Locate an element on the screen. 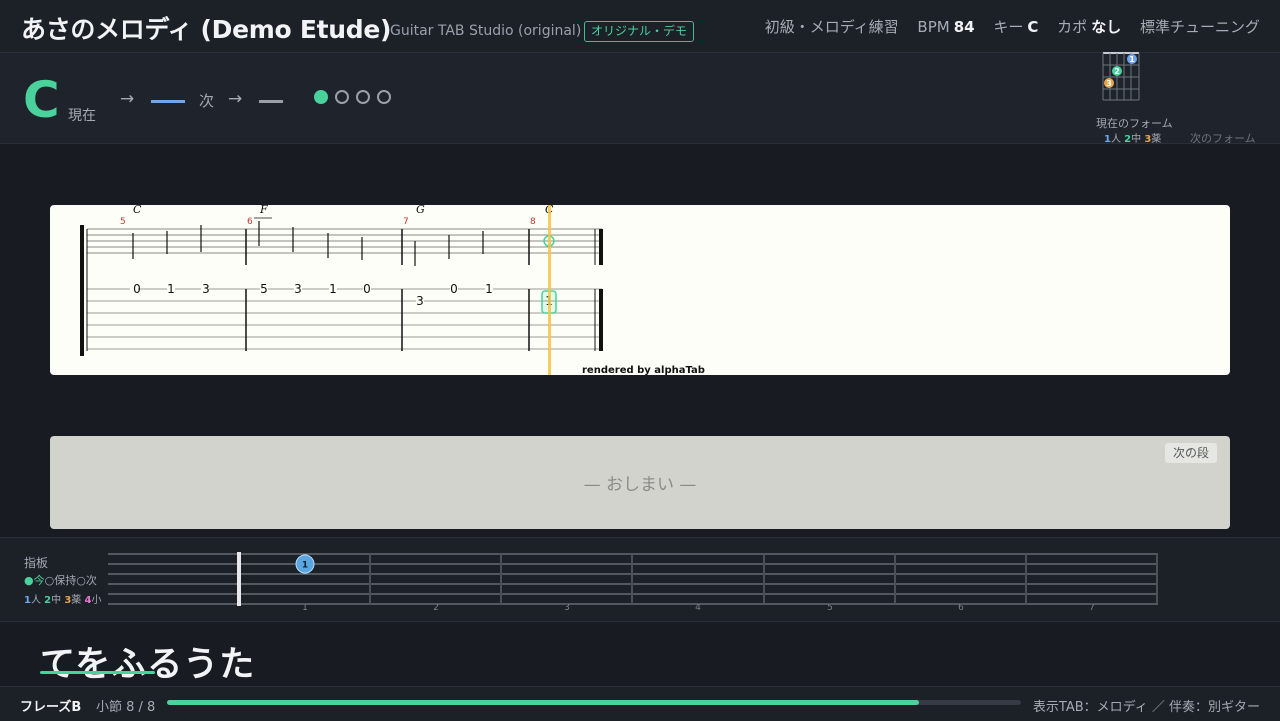 The width and height of the screenshot is (1280, 721). bar-lines is located at coordinates (341, 290).